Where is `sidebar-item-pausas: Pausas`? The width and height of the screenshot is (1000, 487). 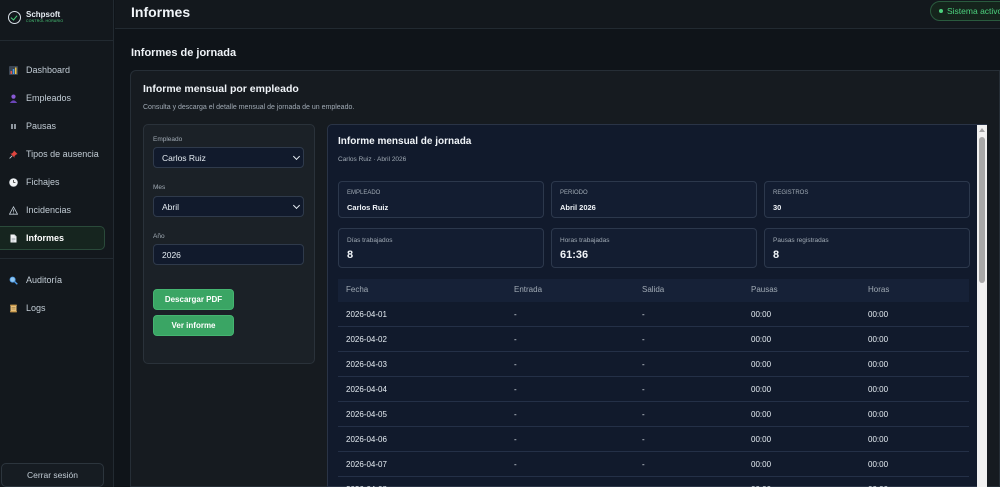 sidebar-item-pausas: Pausas is located at coordinates (52, 126).